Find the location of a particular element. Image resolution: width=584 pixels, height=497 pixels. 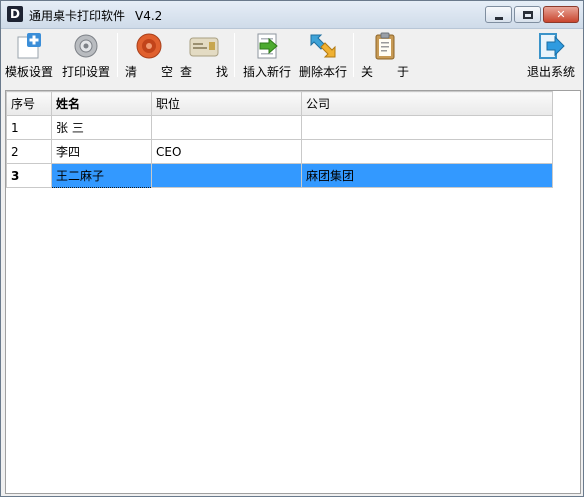

maximize-button is located at coordinates (527, 14).